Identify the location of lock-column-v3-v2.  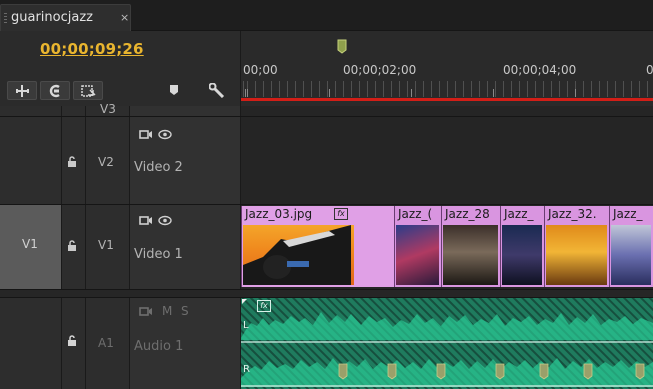
(74, 155).